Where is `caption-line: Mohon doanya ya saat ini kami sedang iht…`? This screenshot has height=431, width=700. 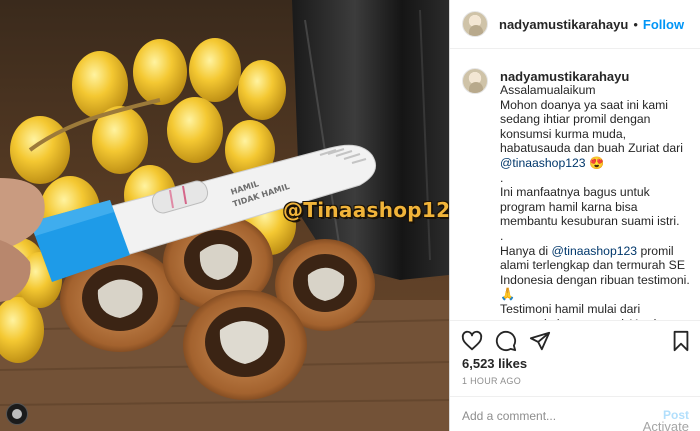
caption-line: Mohon doanya ya saat ini kami sedang iht… is located at coordinates (597, 134).